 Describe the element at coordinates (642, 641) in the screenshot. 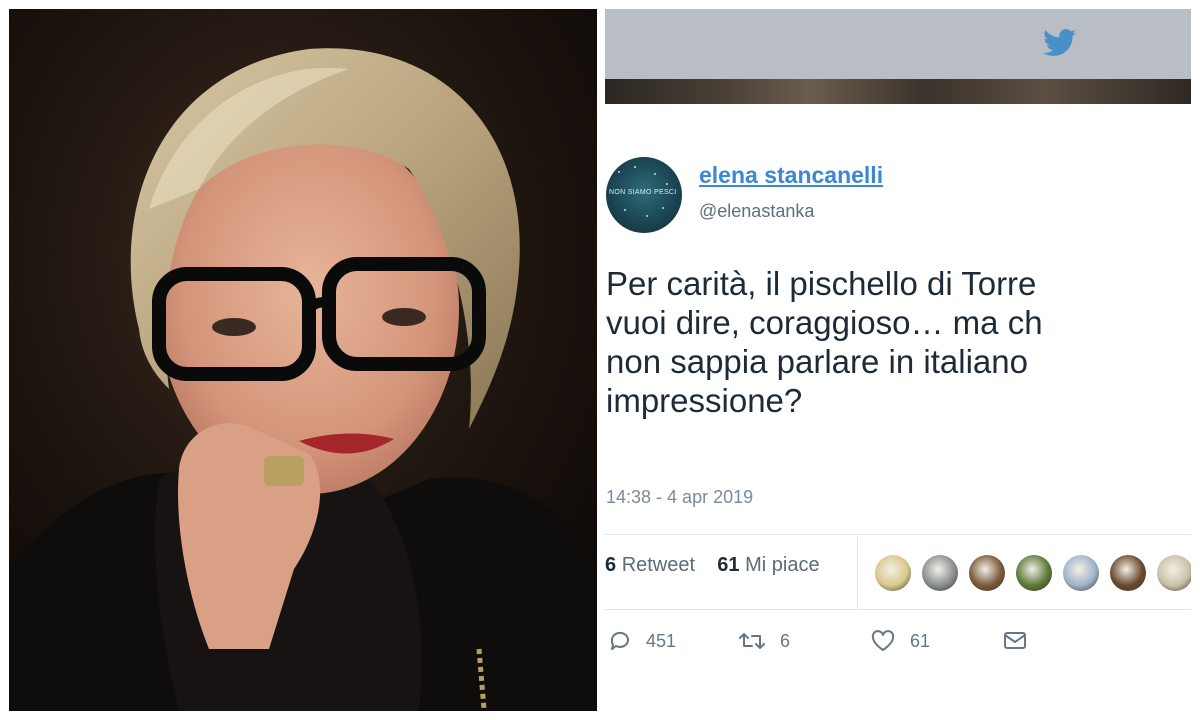

I see `reply-button: 451` at that location.